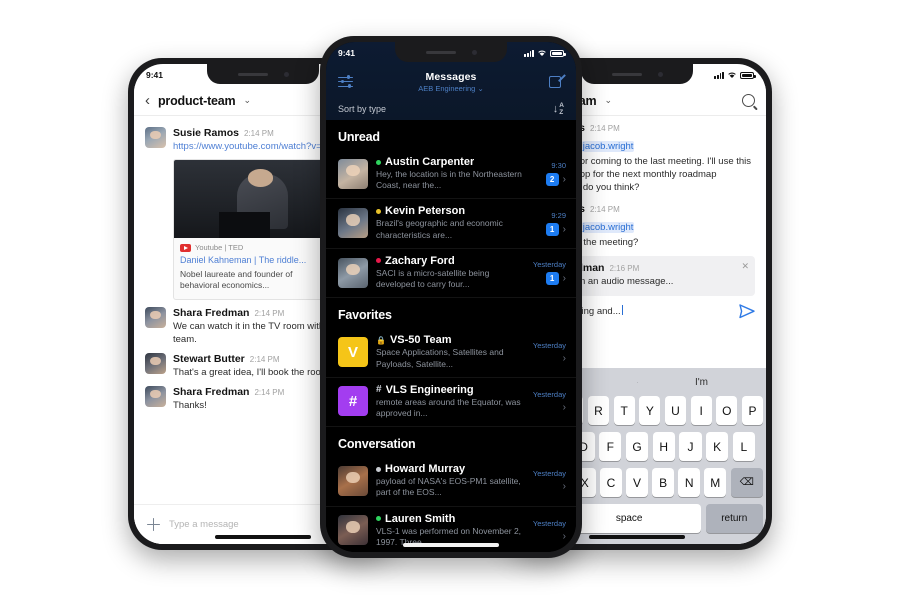 Image resolution: width=900 pixels, height=600 pixels. I want to click on status-dot, so click(378, 261).